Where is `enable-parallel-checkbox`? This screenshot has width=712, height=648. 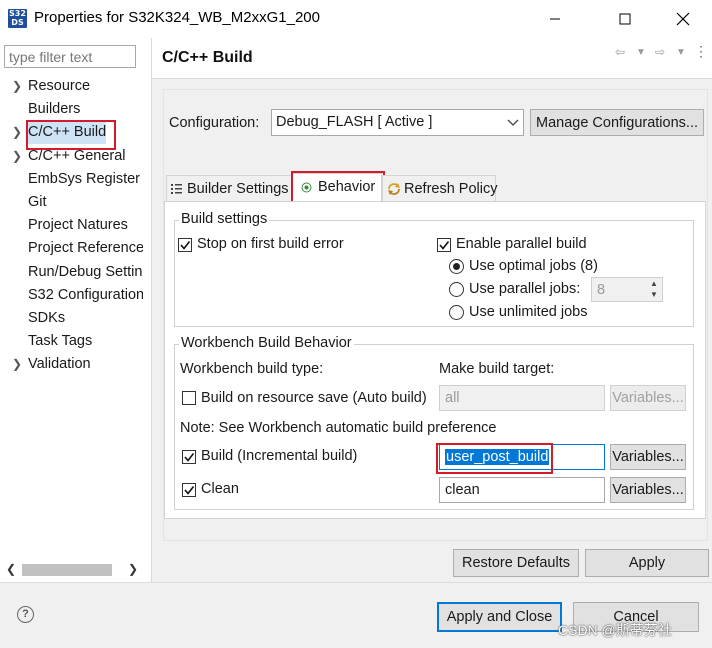 enable-parallel-checkbox is located at coordinates (444, 245).